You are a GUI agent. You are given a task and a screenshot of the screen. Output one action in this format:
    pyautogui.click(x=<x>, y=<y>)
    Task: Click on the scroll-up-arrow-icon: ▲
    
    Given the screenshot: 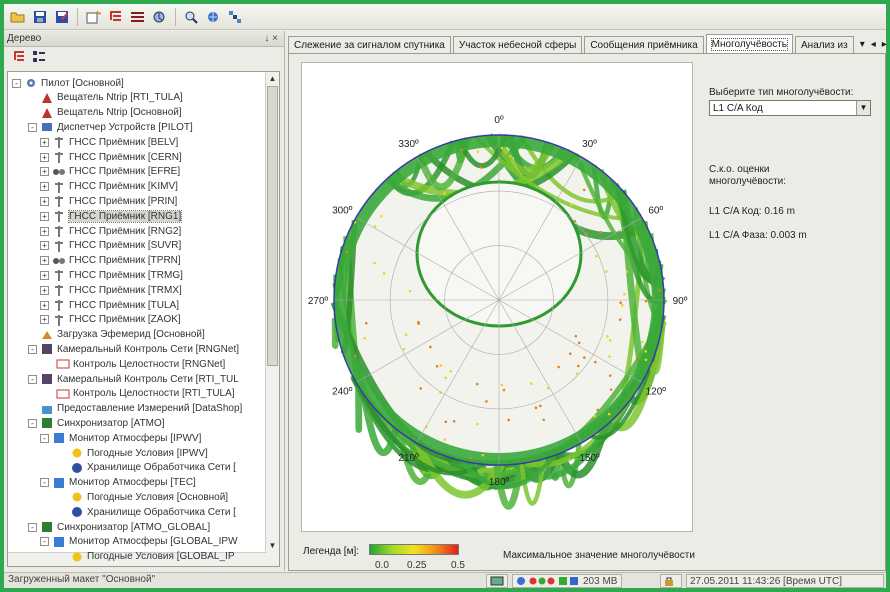 What is the action you would take?
    pyautogui.click(x=272, y=78)
    